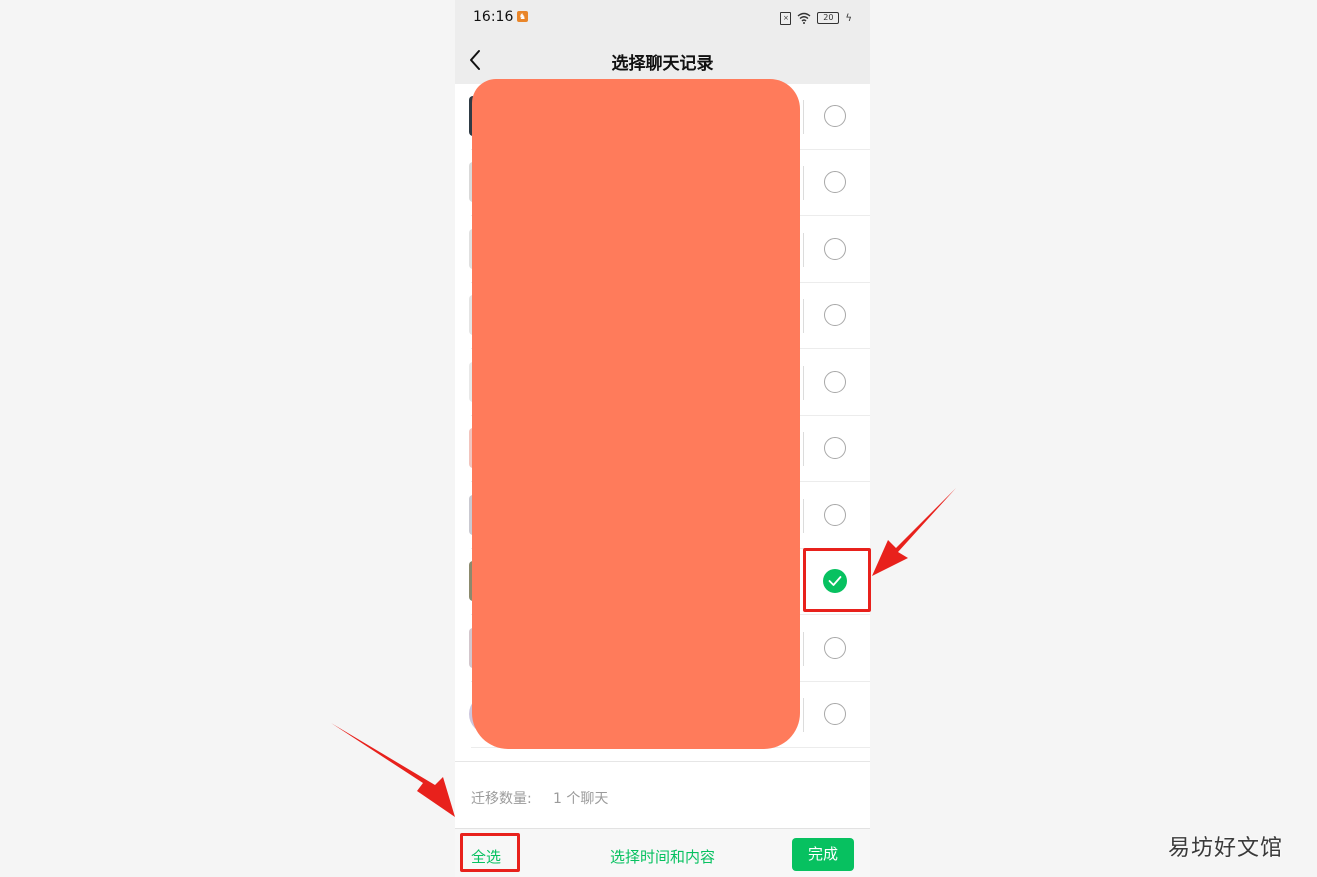 The image size is (1317, 877). Describe the element at coordinates (823, 854) in the screenshot. I see `done-button: 完成` at that location.